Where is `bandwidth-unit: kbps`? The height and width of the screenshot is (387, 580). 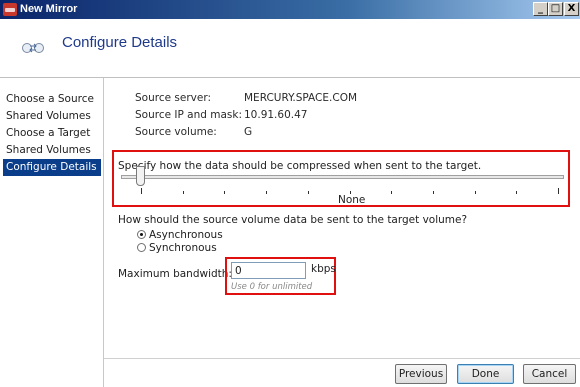 bandwidth-unit: kbps is located at coordinates (323, 269).